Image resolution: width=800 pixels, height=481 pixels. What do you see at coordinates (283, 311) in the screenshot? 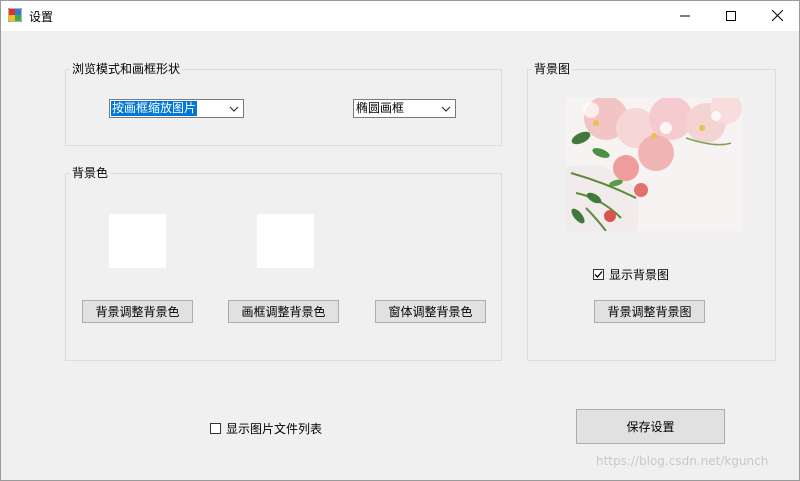
I see `adjust-frame-color-button: 画框调整背景色` at bounding box center [283, 311].